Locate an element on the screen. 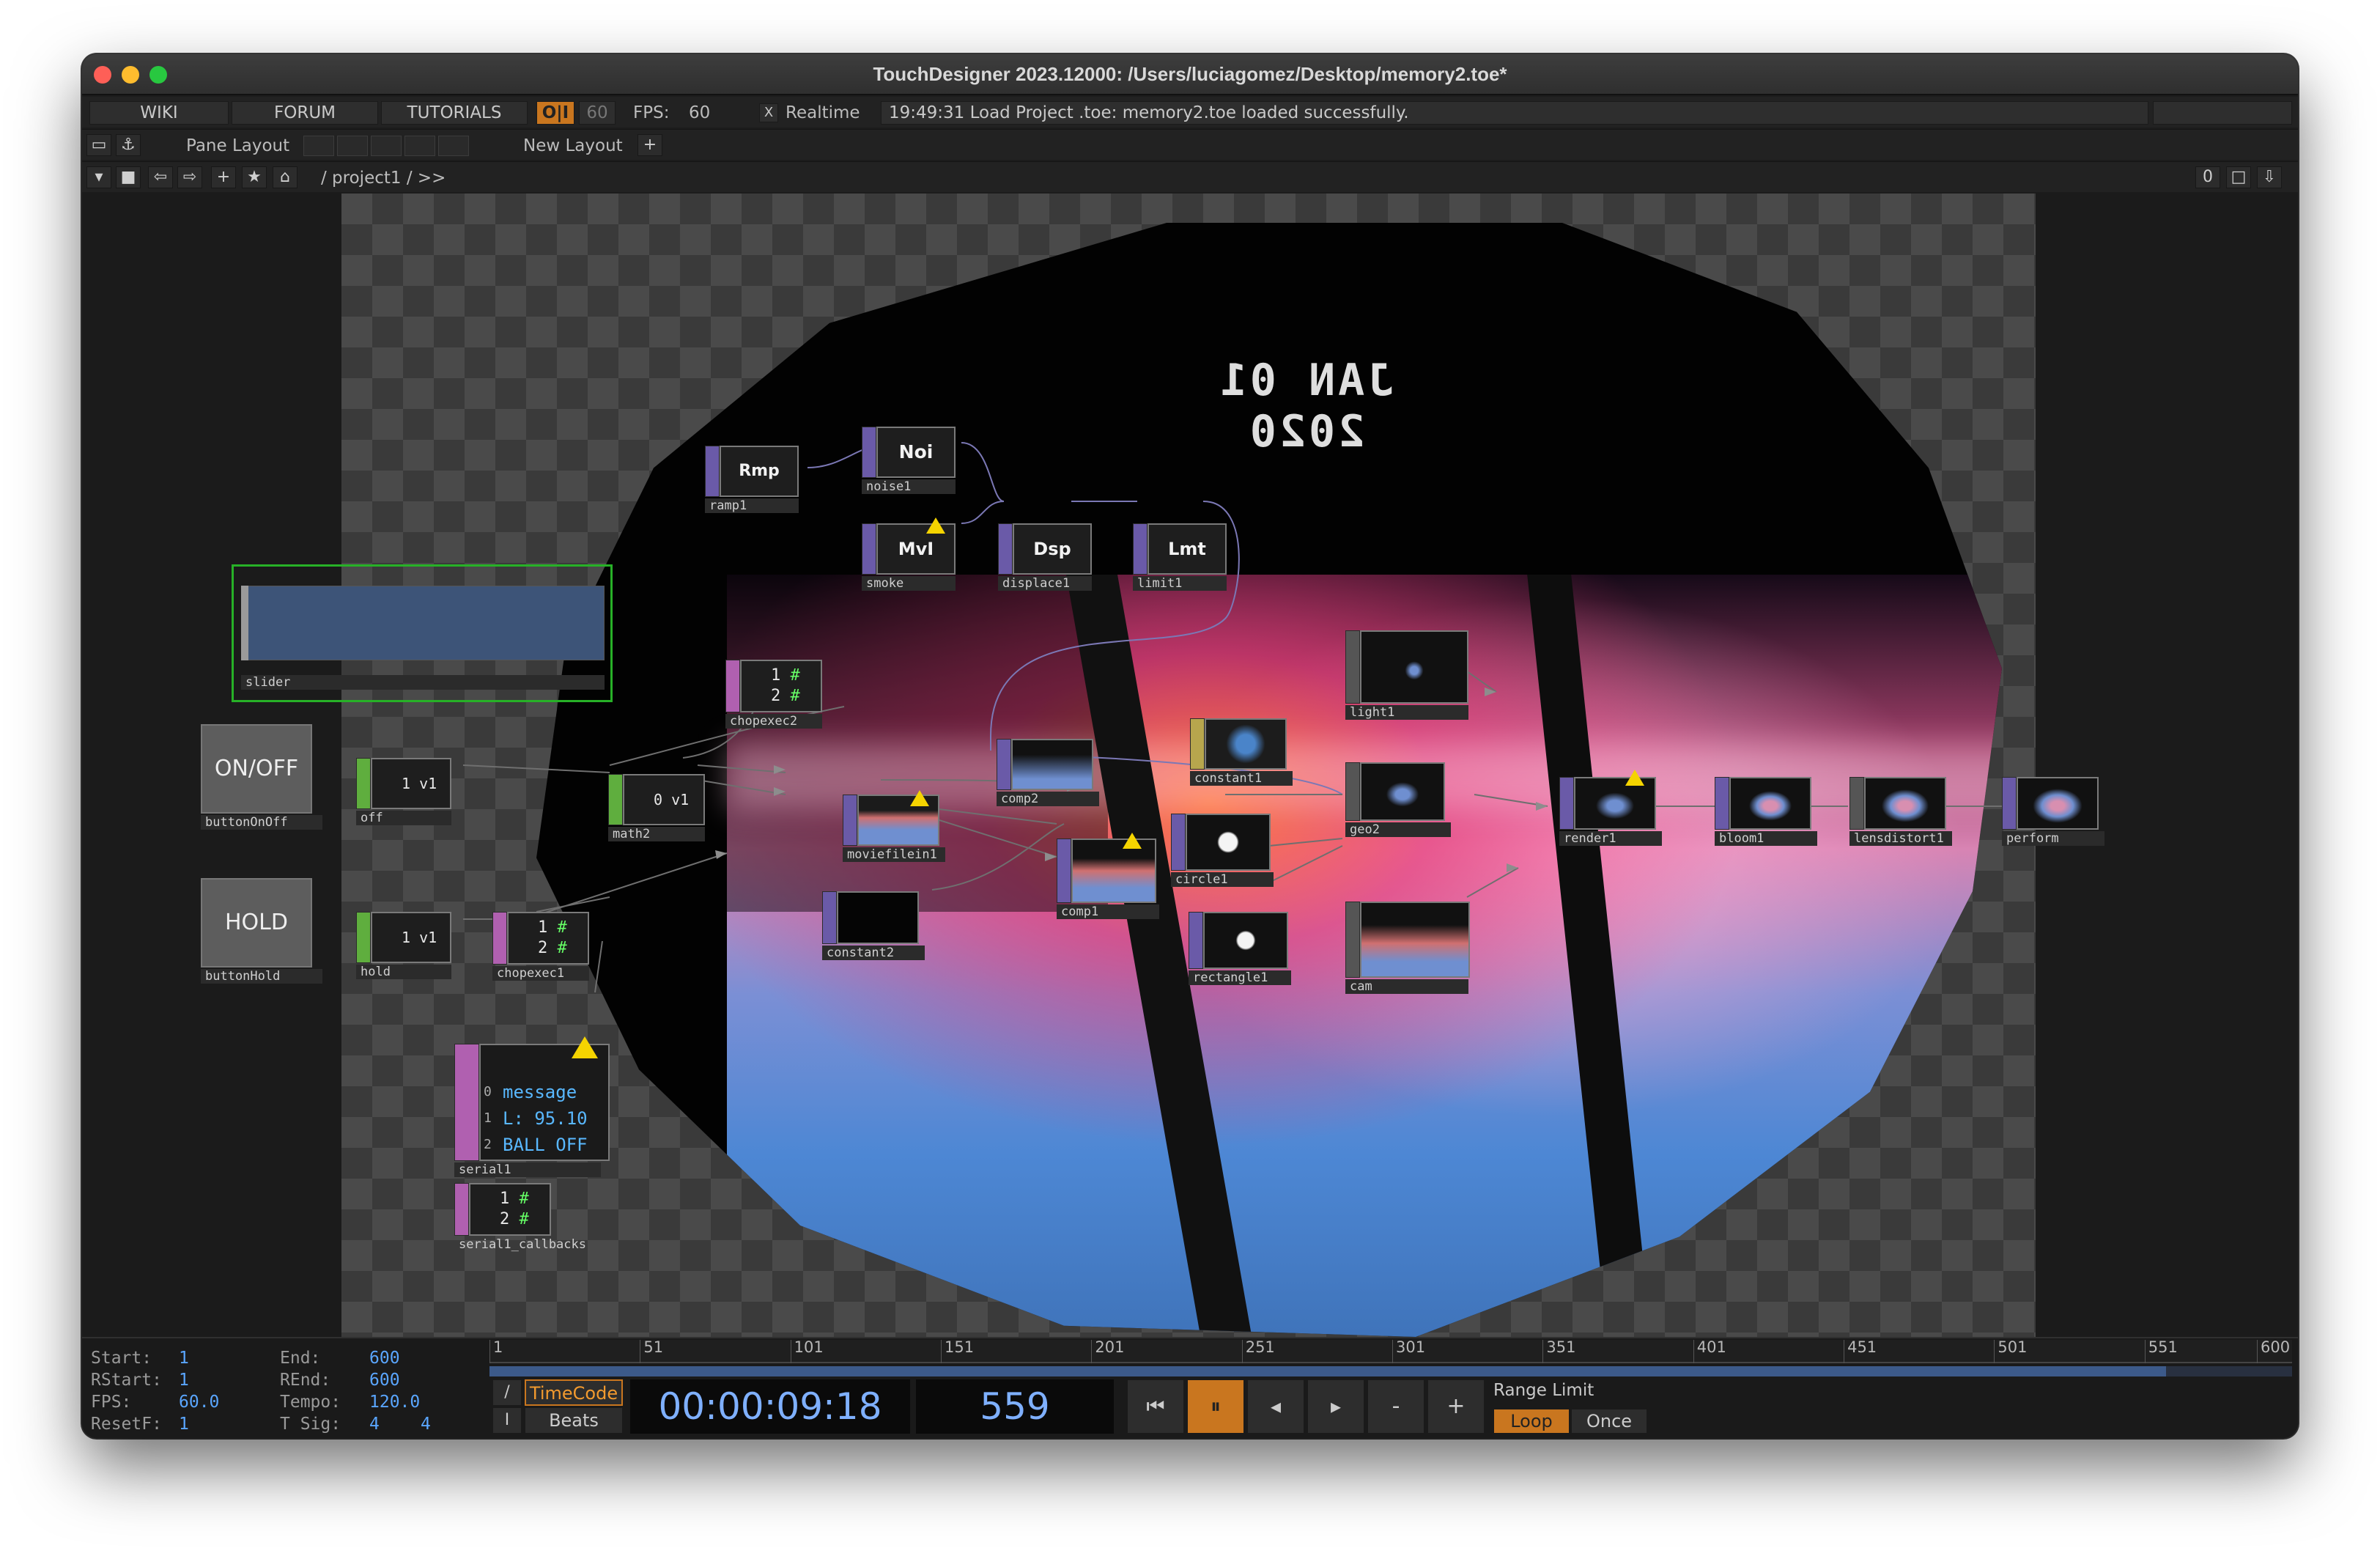 The width and height of the screenshot is (2380, 1548). layout-split-vertical-button is located at coordinates (352, 146).